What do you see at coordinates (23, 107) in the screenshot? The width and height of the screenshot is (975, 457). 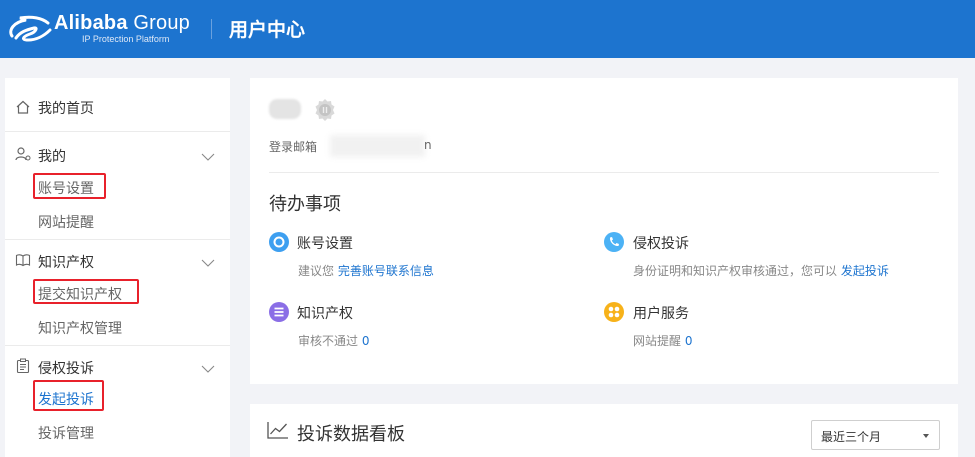 I see `home-icon` at bounding box center [23, 107].